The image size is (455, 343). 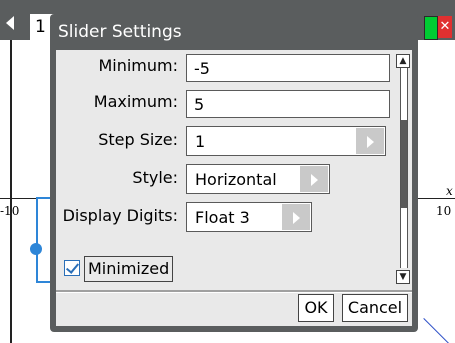 What do you see at coordinates (438, 330) in the screenshot?
I see `graph-line` at bounding box center [438, 330].